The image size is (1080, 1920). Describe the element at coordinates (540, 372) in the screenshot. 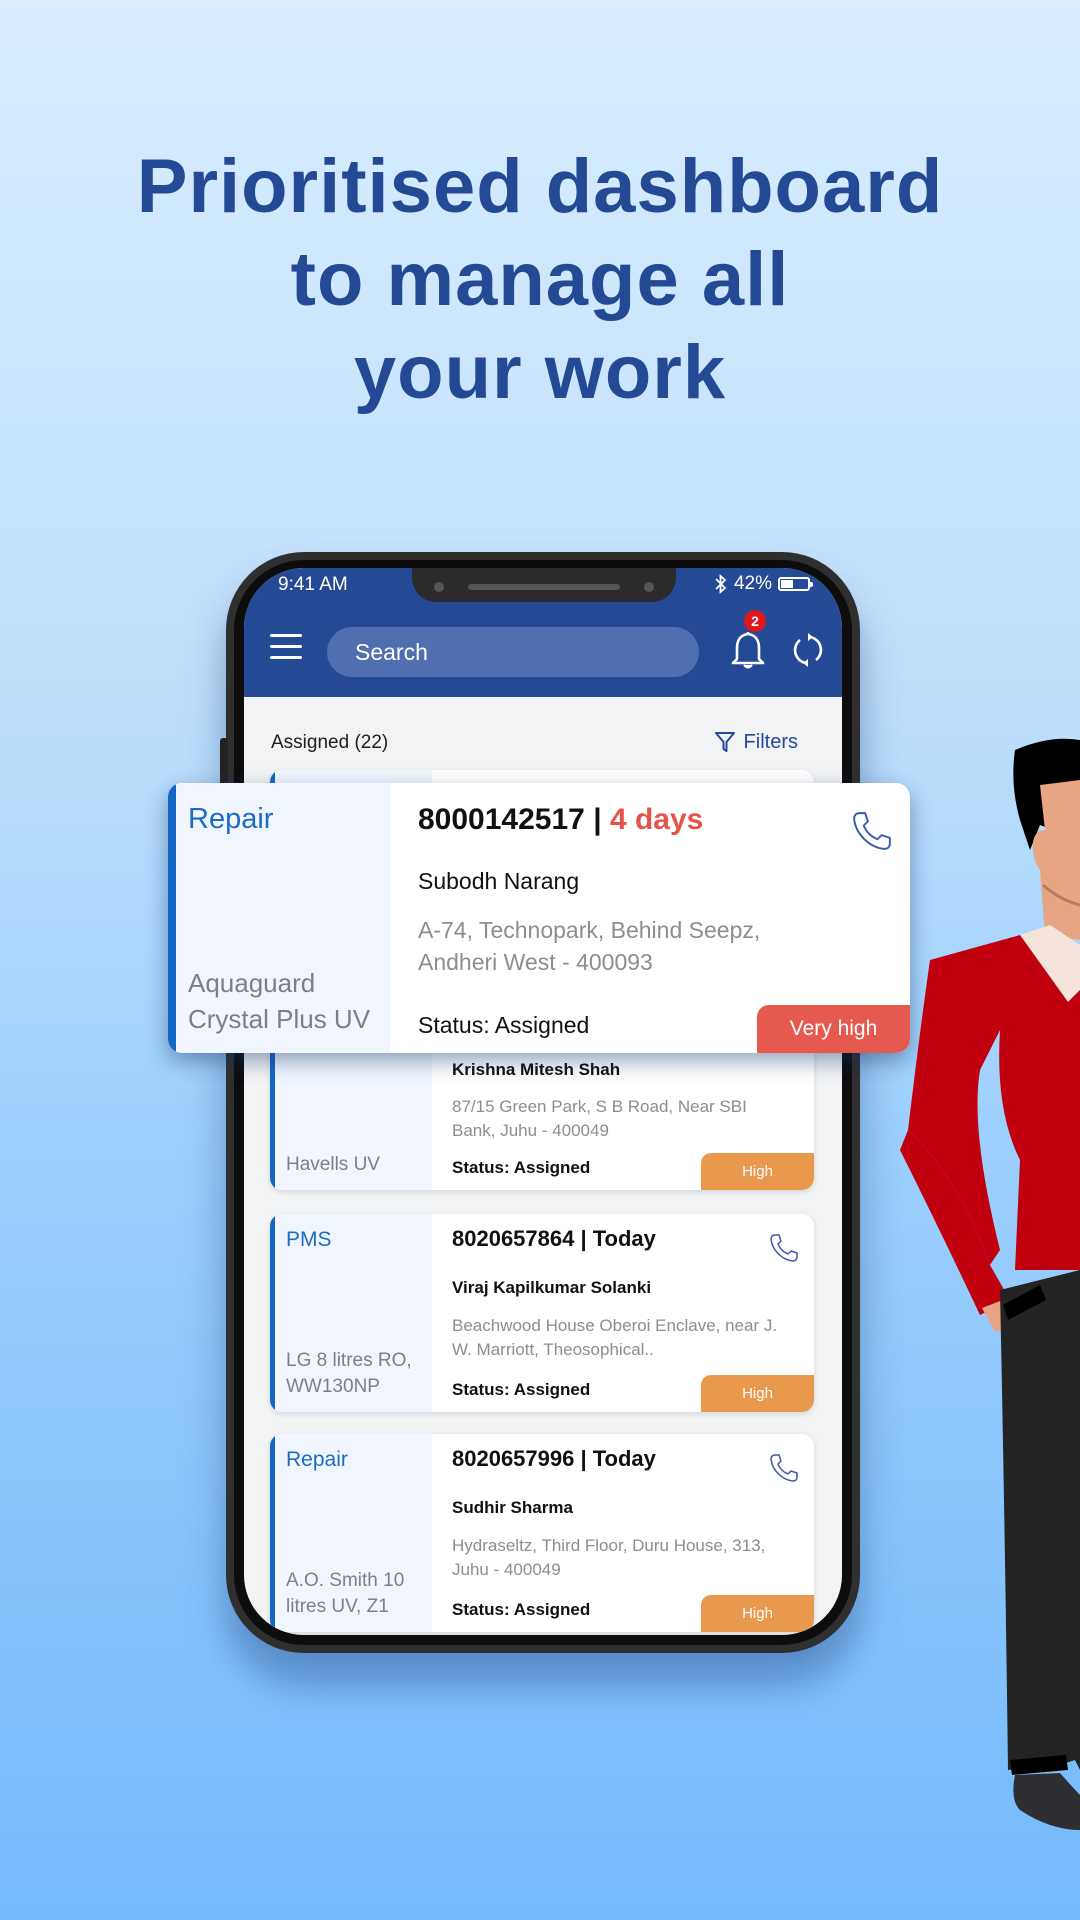

I see `headline-line-3: your work` at that location.